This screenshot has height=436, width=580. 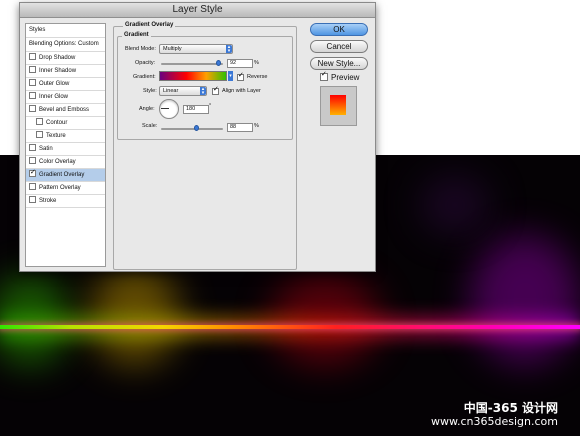 I want to click on scale-input: 88, so click(x=240, y=127).